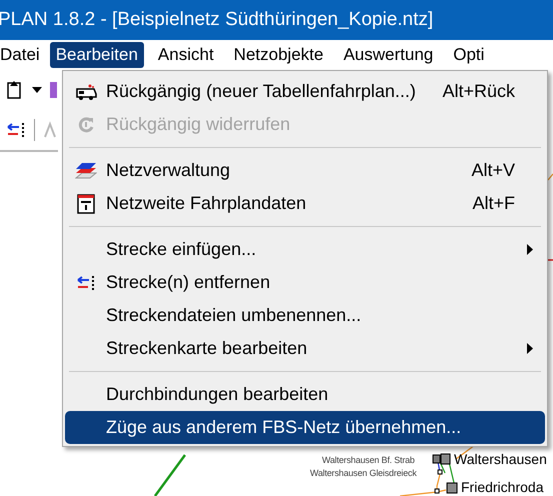 The height and width of the screenshot is (496, 553). Describe the element at coordinates (85, 125) in the screenshot. I see `circular-arrow-icon` at that location.